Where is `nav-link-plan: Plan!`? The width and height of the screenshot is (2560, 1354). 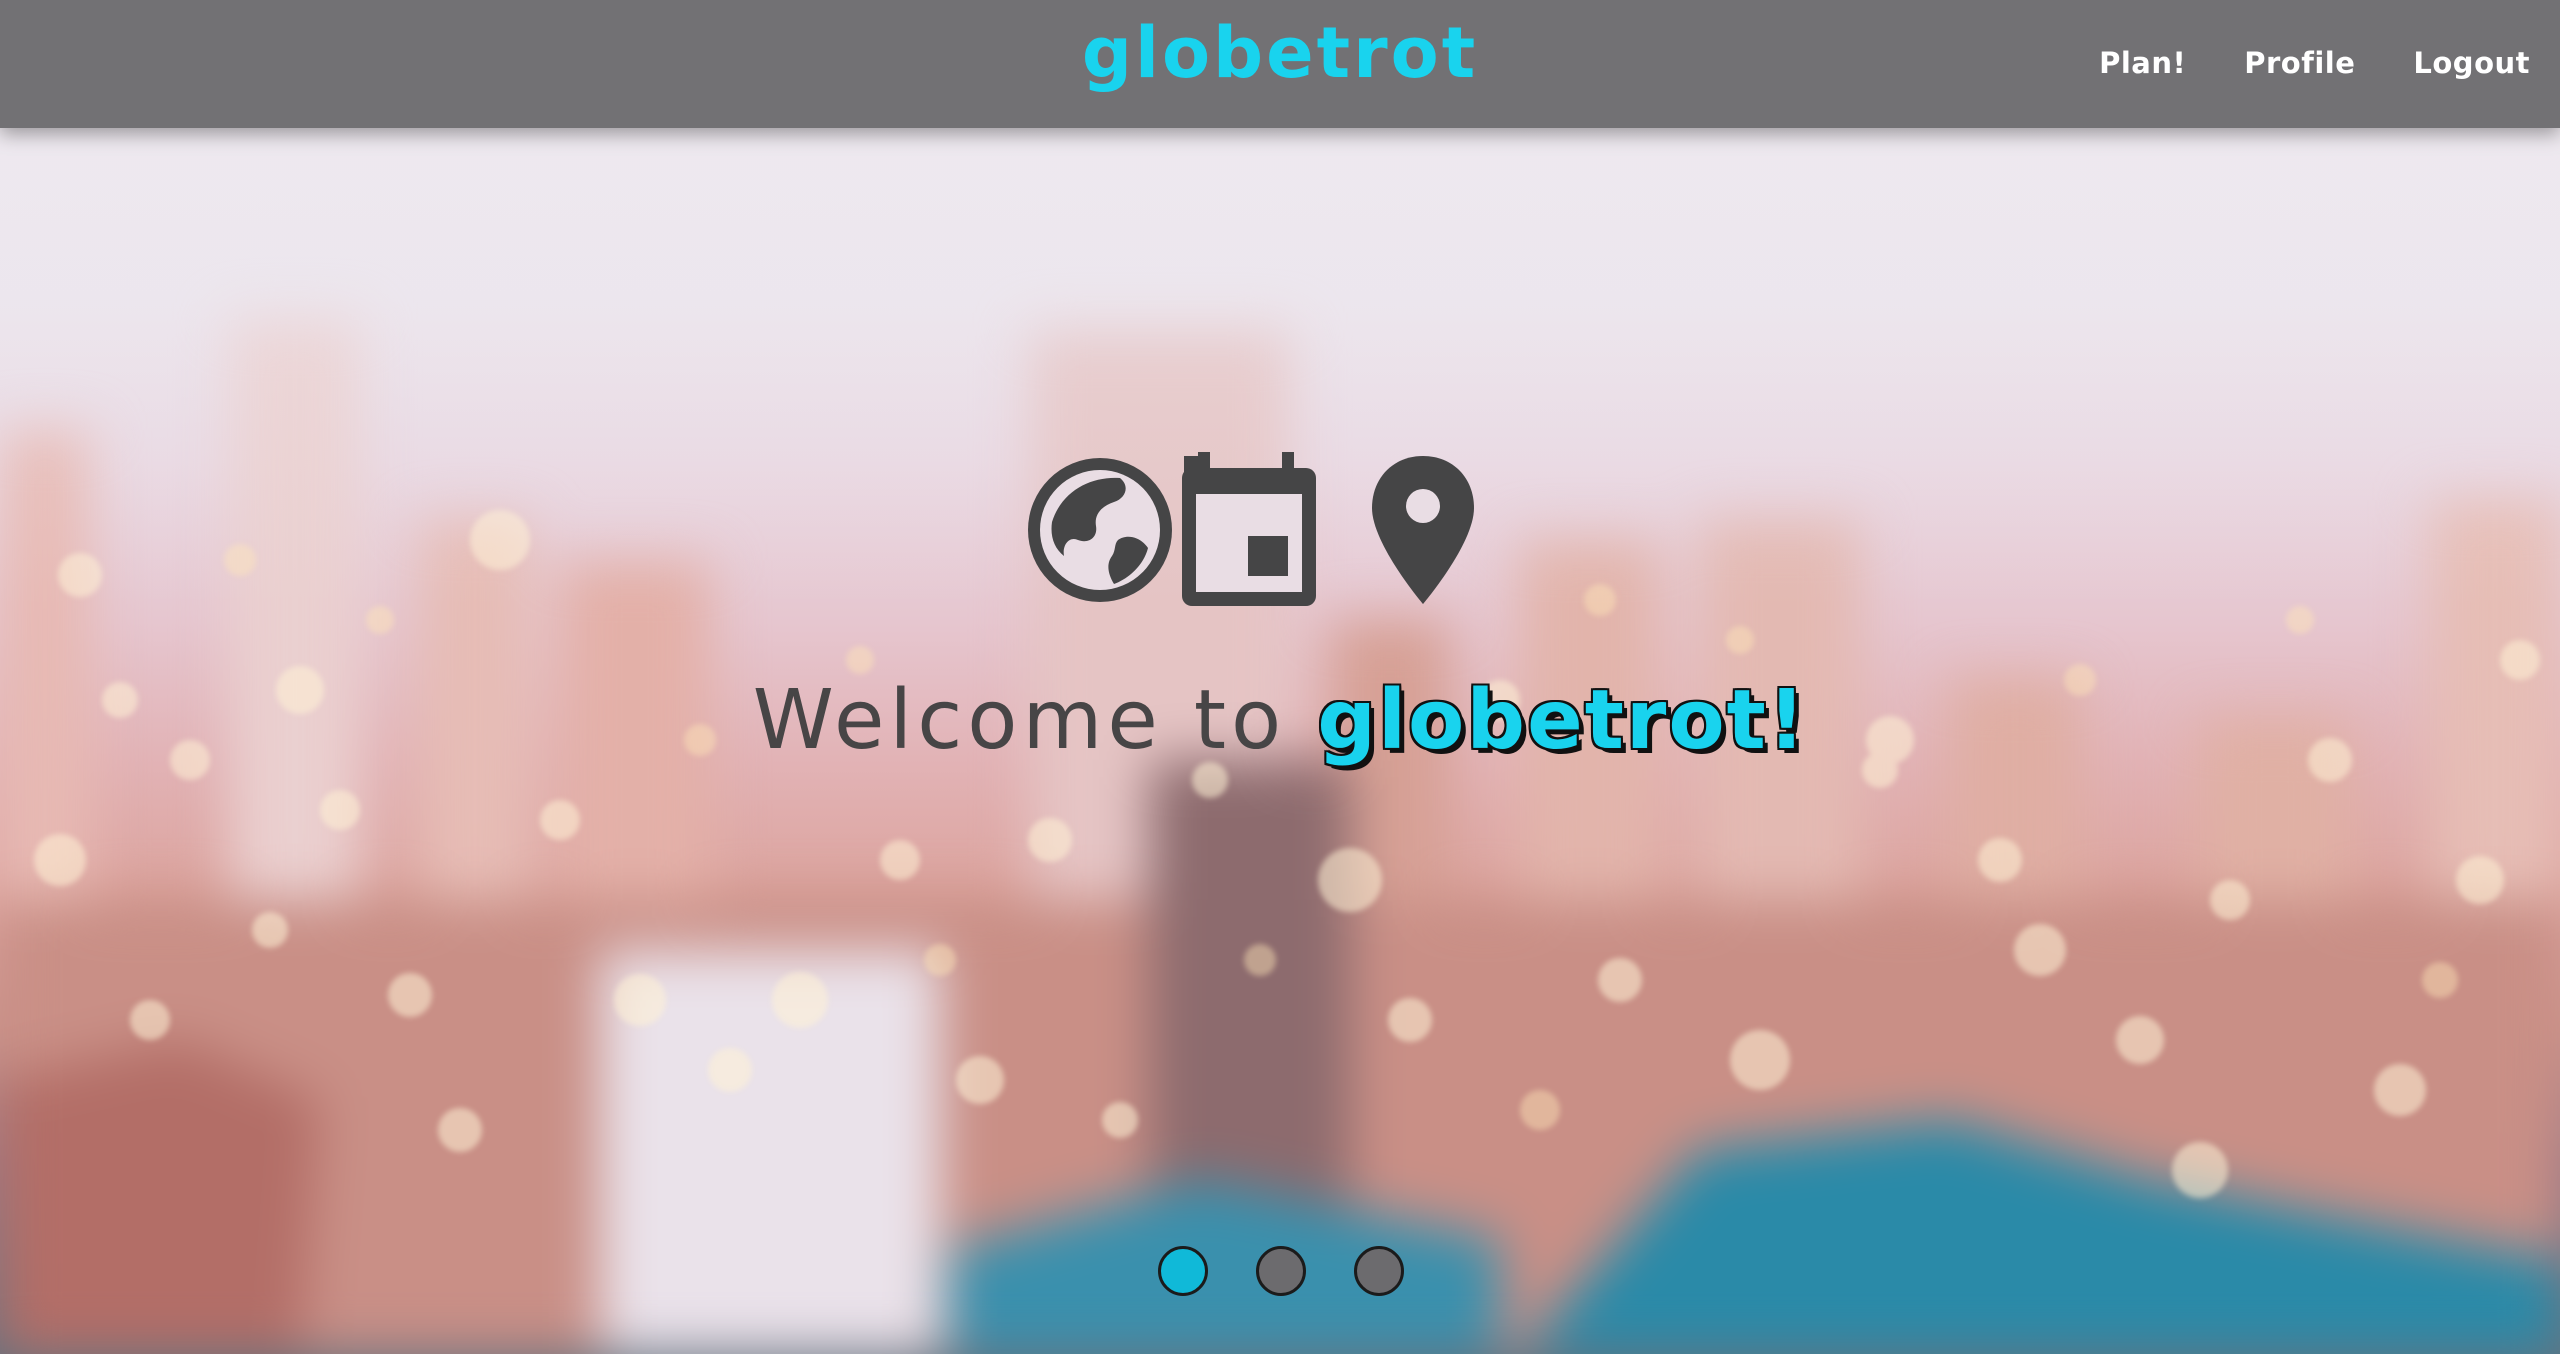
nav-link-plan: Plan! is located at coordinates (2142, 63).